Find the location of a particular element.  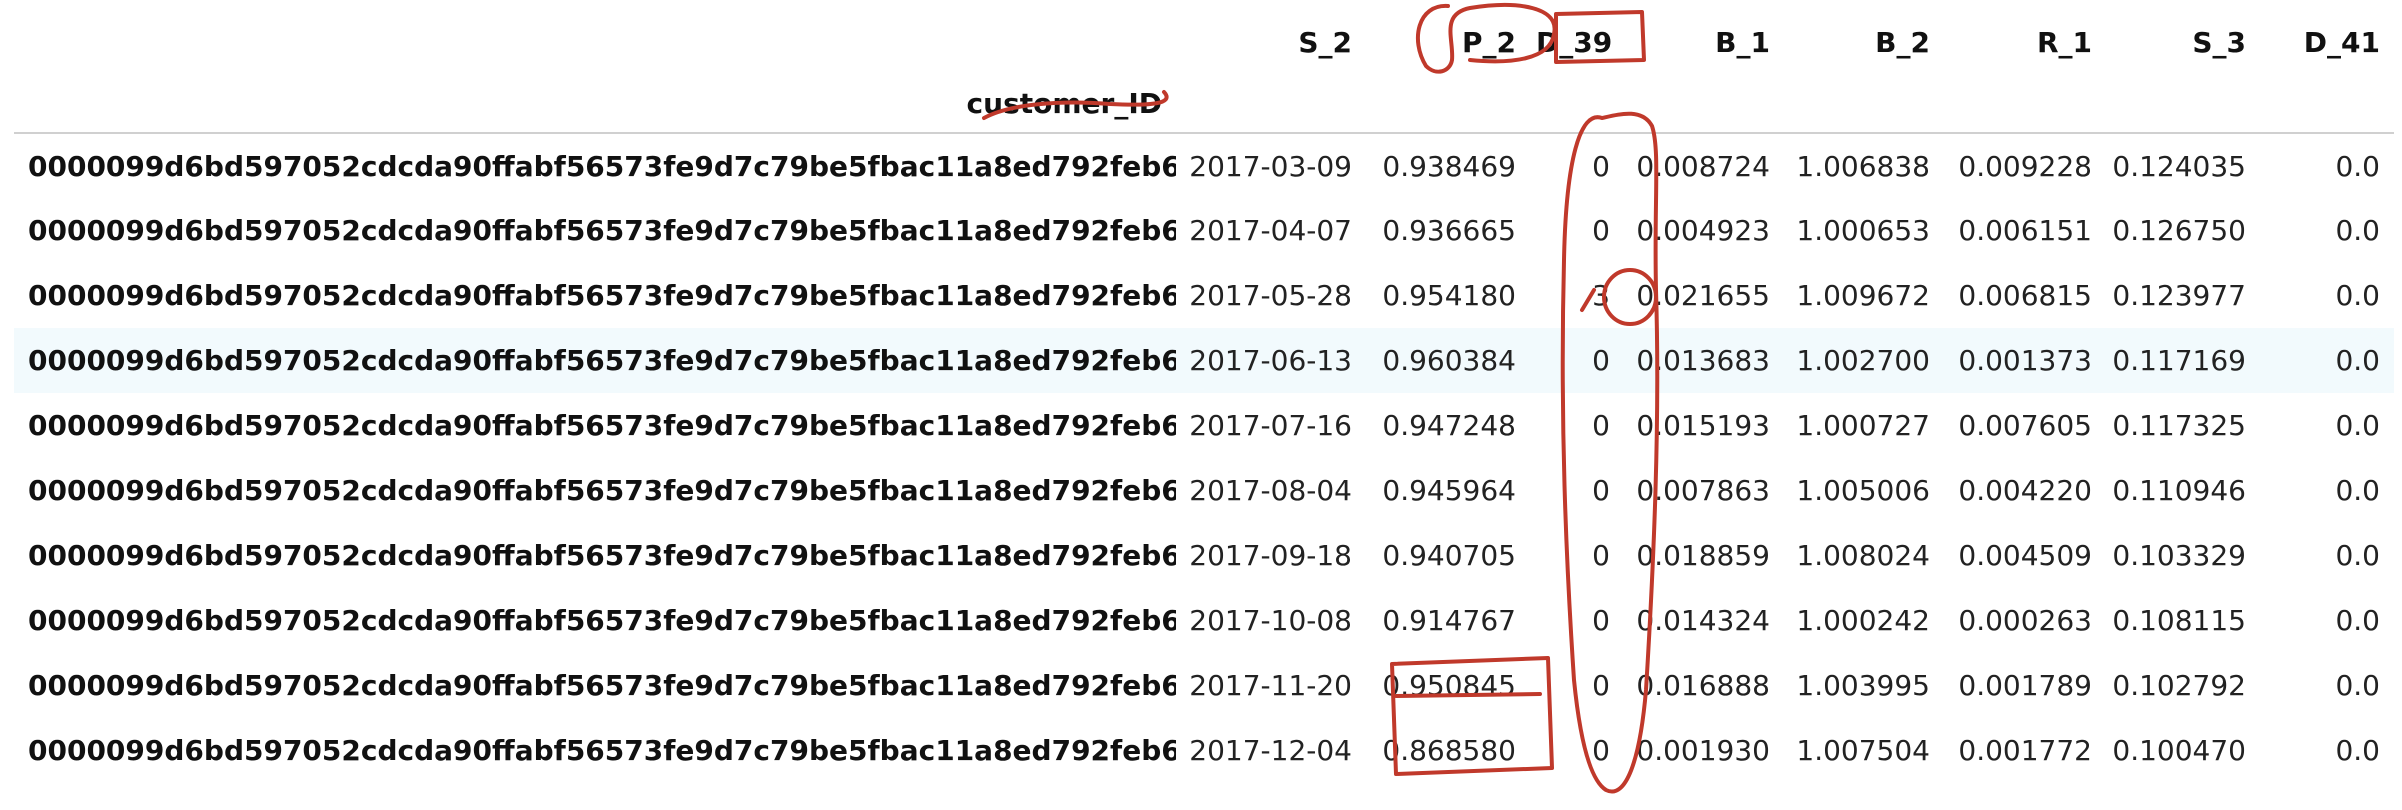

cell-b2: 1.009672 is located at coordinates (1863, 295).